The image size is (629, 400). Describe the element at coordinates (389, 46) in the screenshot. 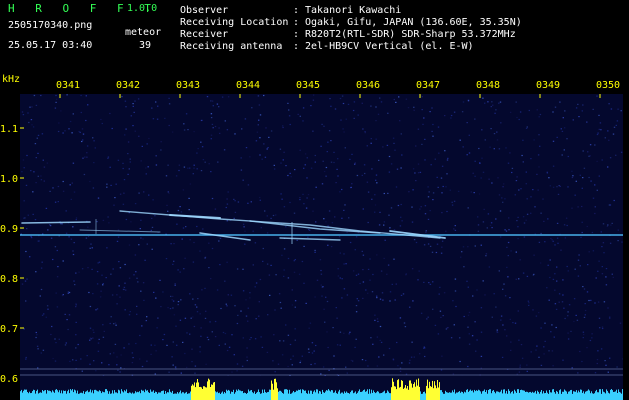

I see `info-value: 2el-HB9CV Vertical (el. E-W)` at that location.